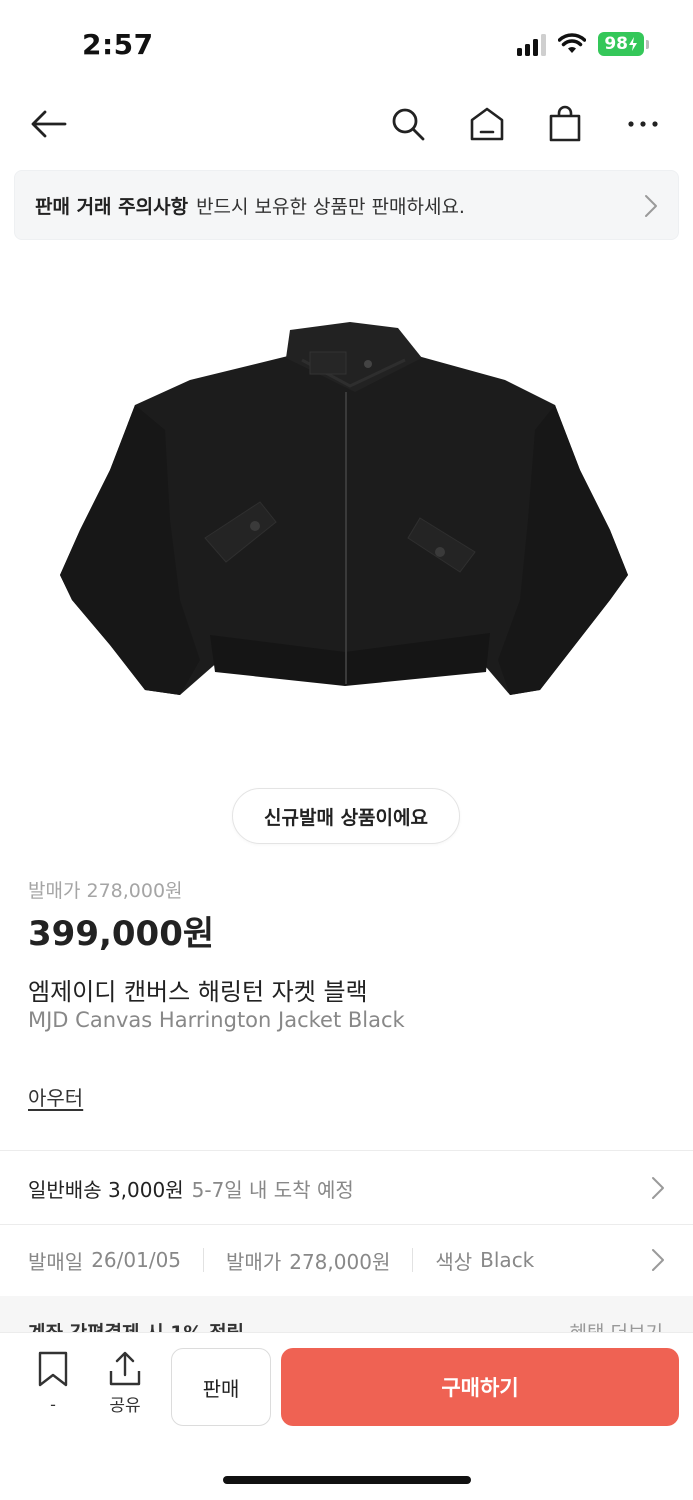 The width and height of the screenshot is (693, 1500). Describe the element at coordinates (507, 1260) in the screenshot. I see `color-value: Black` at that location.